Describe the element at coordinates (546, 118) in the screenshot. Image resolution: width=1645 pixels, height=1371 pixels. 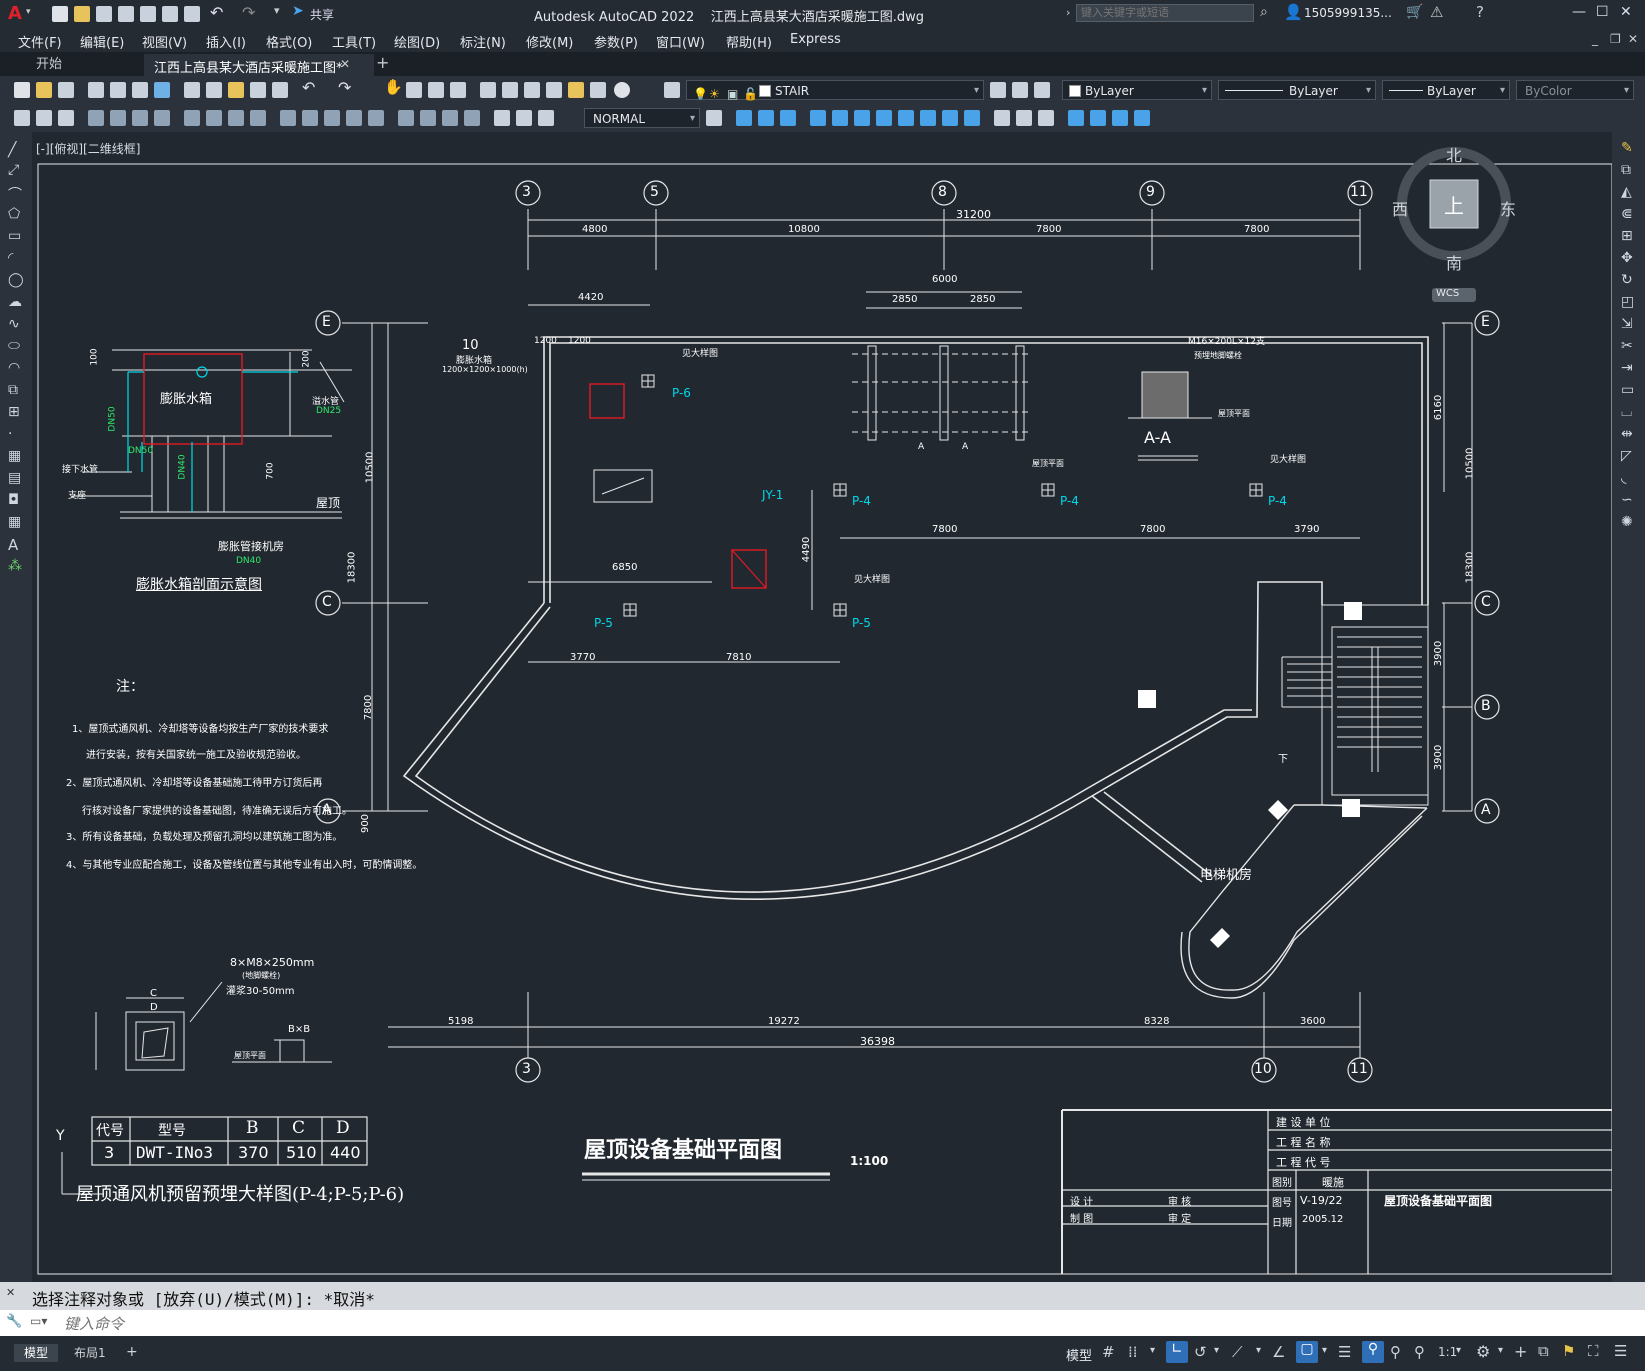
I see `dim-override-icon` at that location.